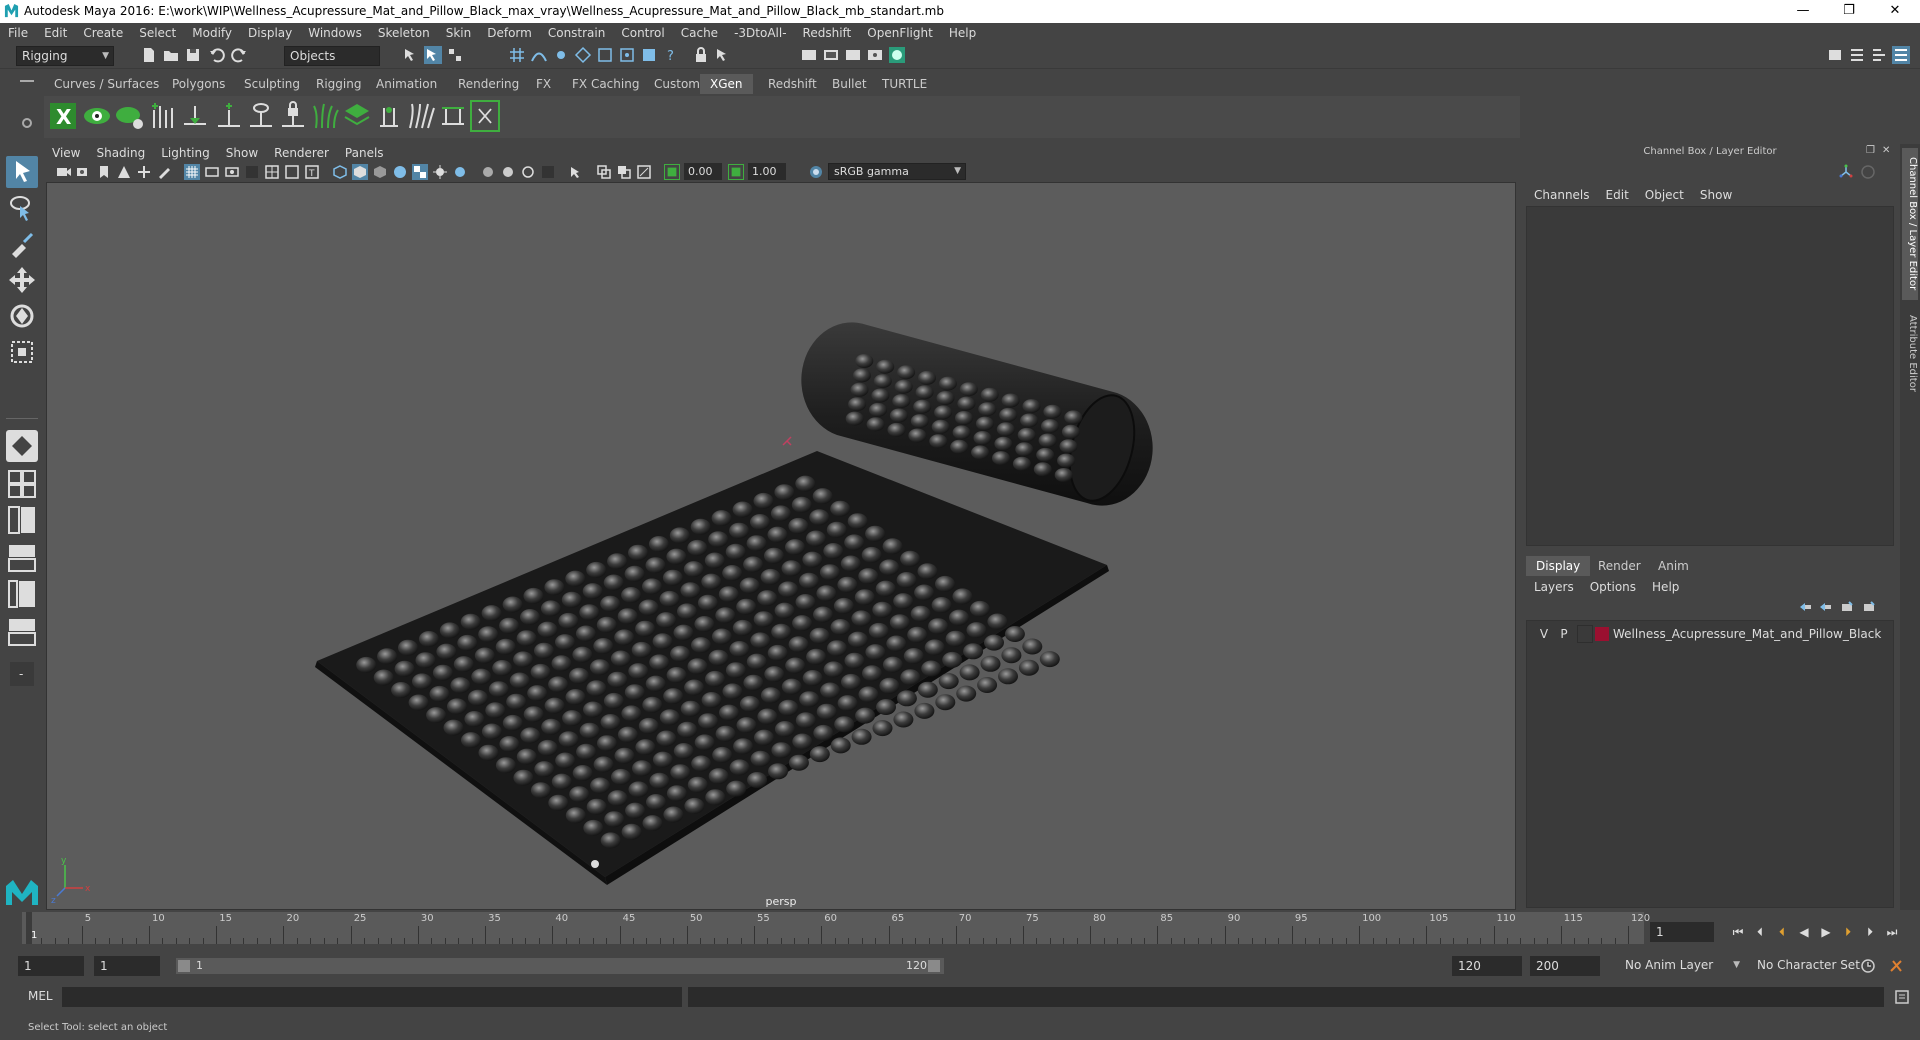  I want to click on color-space-dropdown: sRGB gamma ▼, so click(897, 171).